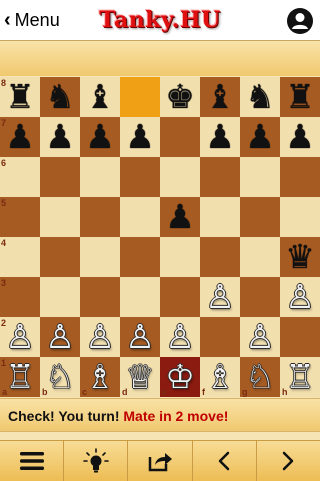  I want to click on square-f6, so click(220, 177).